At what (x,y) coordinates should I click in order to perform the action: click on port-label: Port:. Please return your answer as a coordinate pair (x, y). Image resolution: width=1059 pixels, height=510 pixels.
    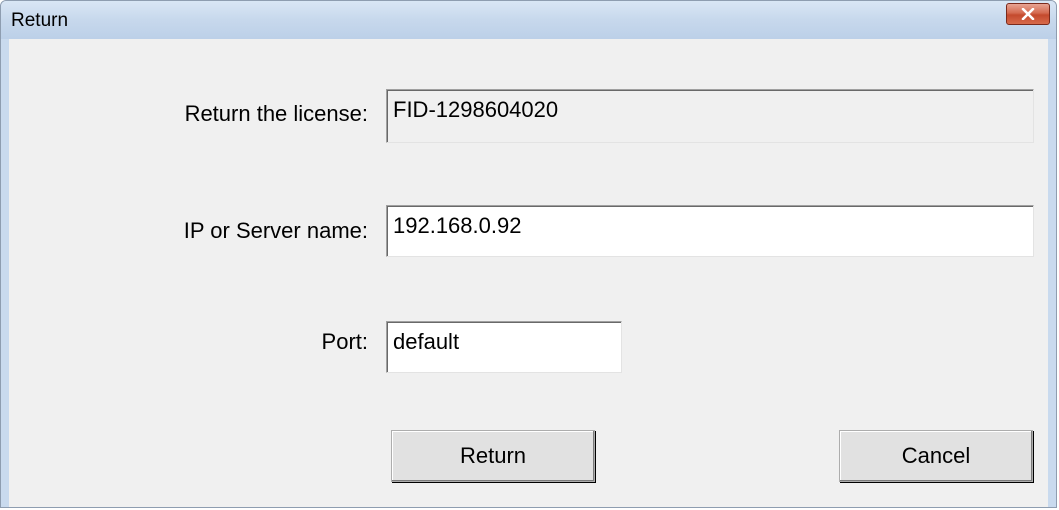
    Looking at the image, I should click on (344, 341).